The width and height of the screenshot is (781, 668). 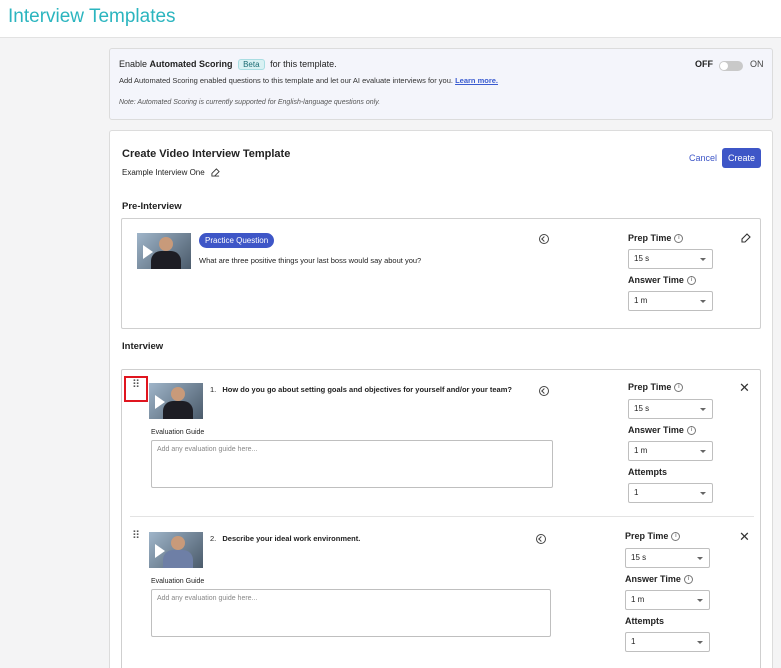 What do you see at coordinates (191, 64) in the screenshot?
I see `scoring-enable-bold: Automated Scoring` at bounding box center [191, 64].